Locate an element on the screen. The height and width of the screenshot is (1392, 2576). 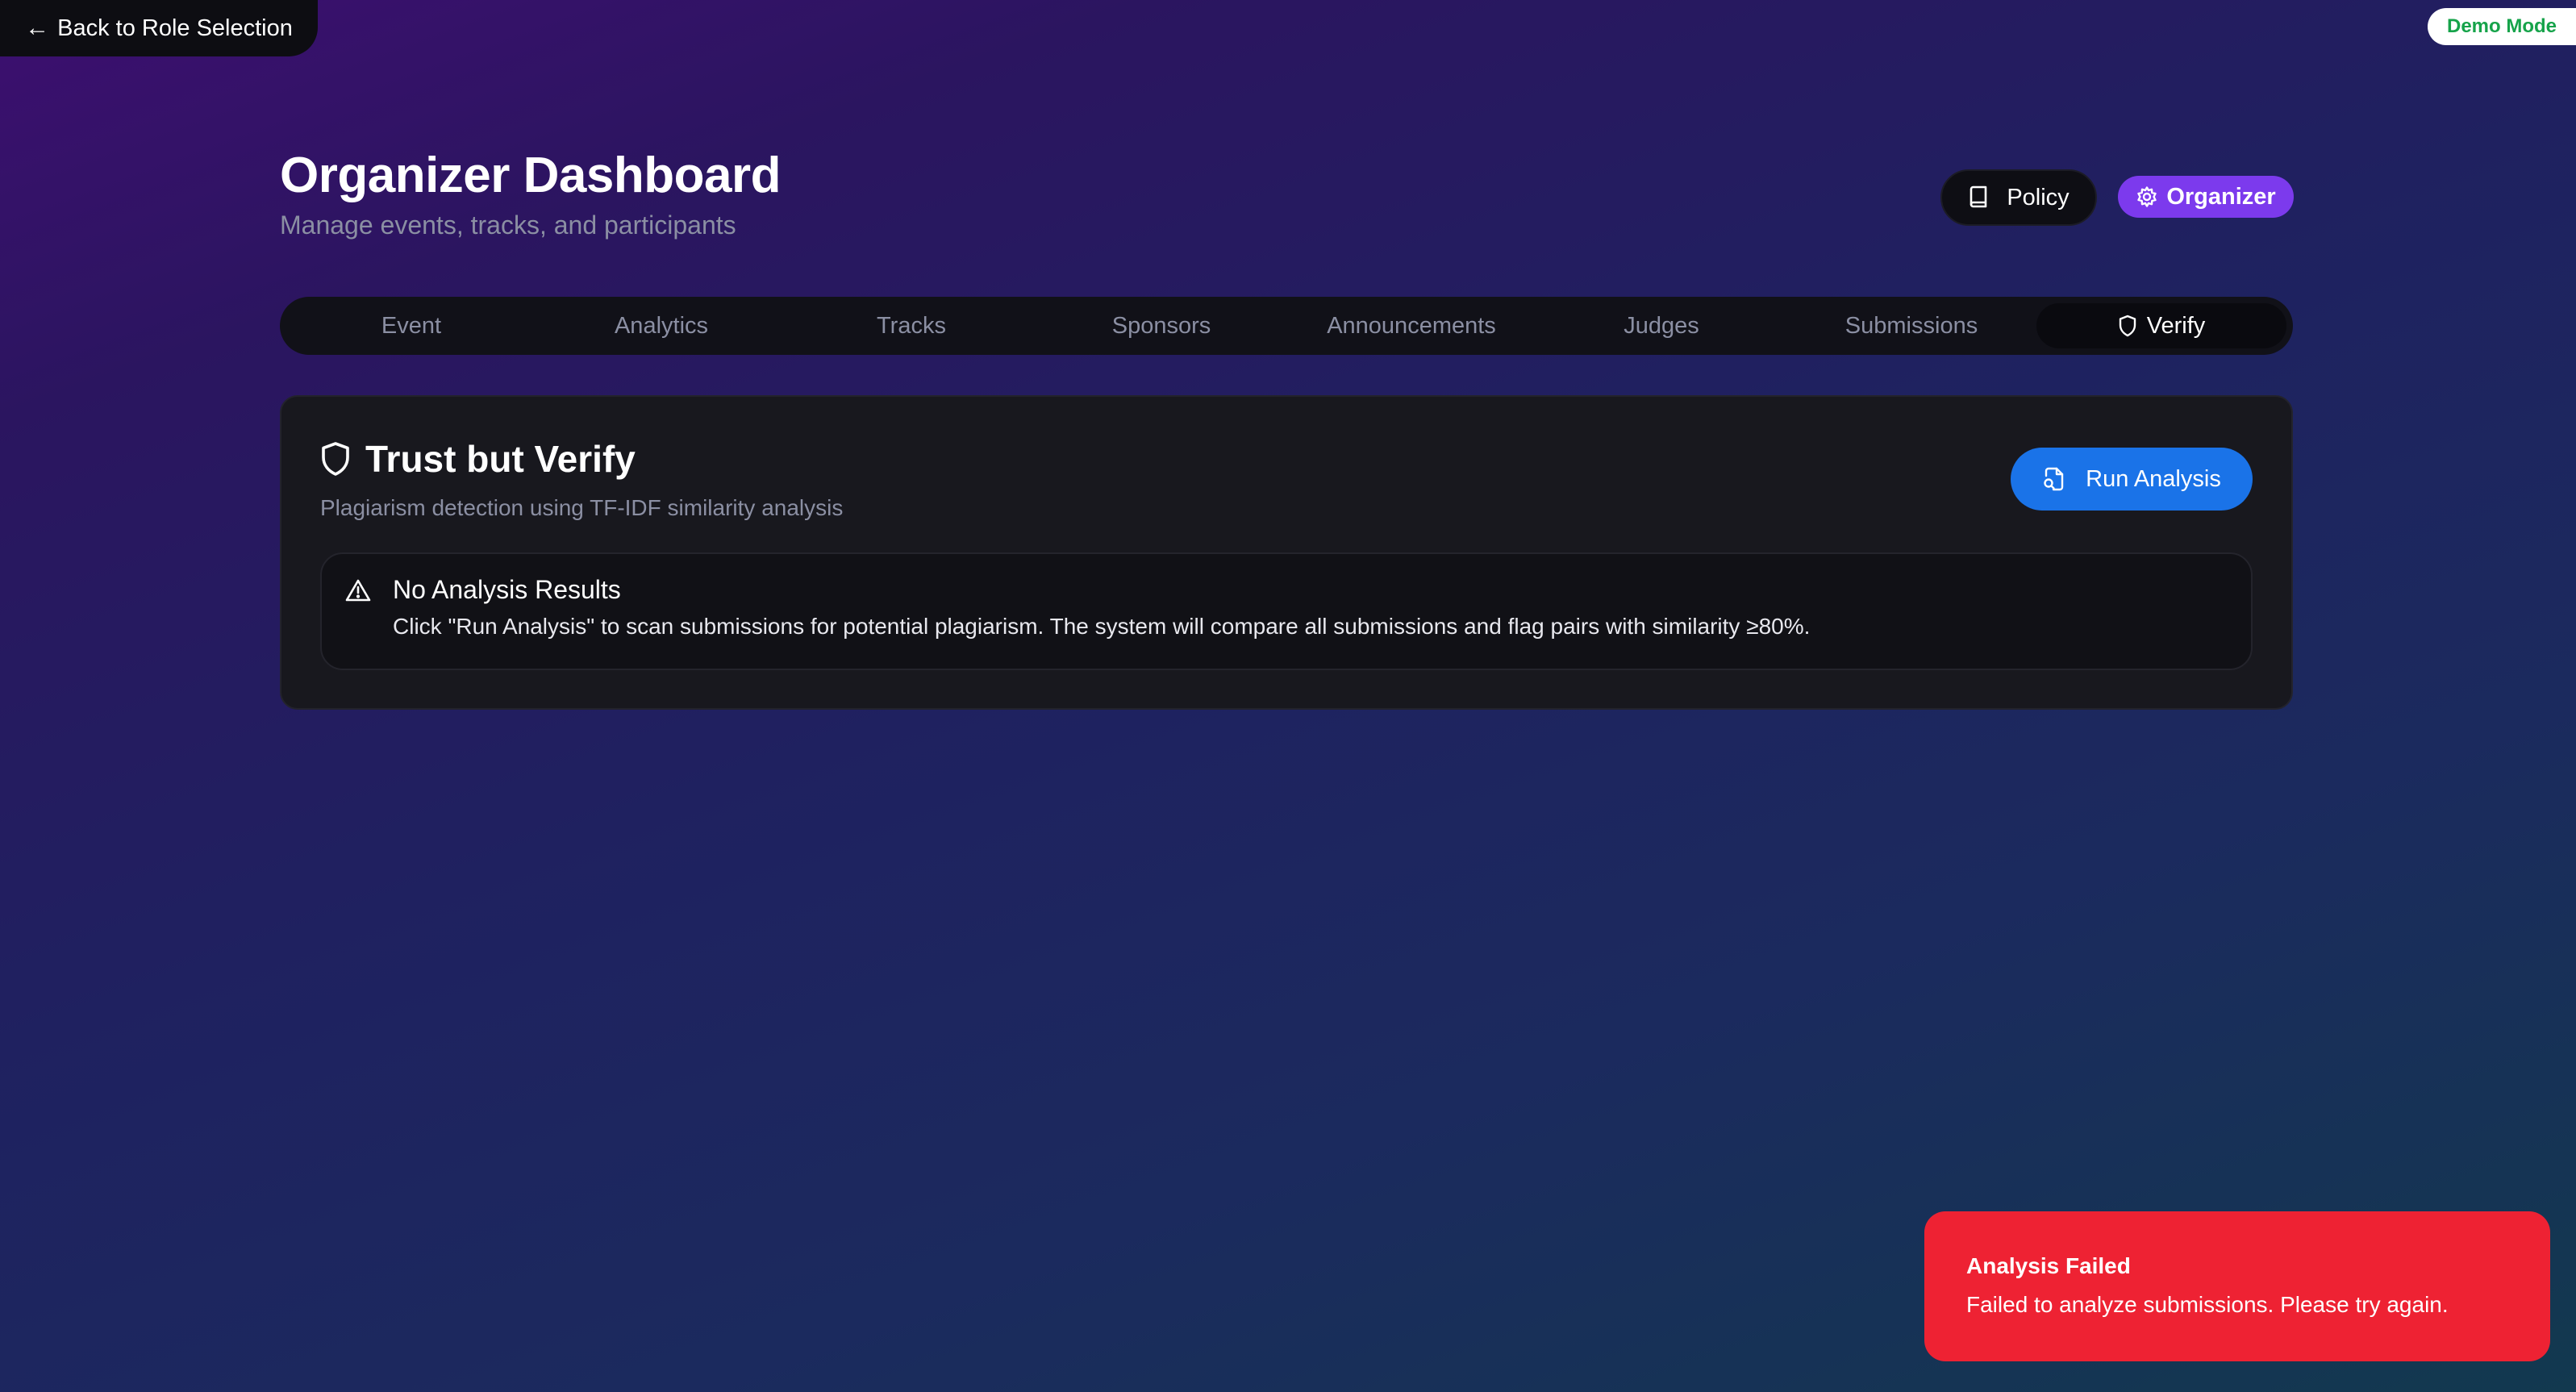
tab-label: Sponsors is located at coordinates (1161, 325).